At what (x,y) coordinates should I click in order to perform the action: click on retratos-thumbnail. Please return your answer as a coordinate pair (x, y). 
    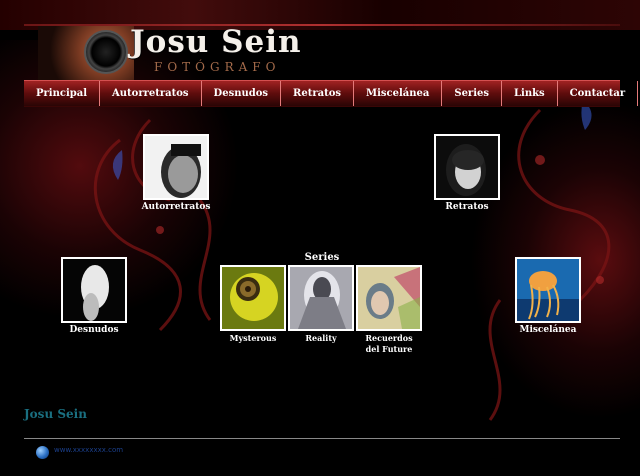
    Looking at the image, I should click on (467, 167).